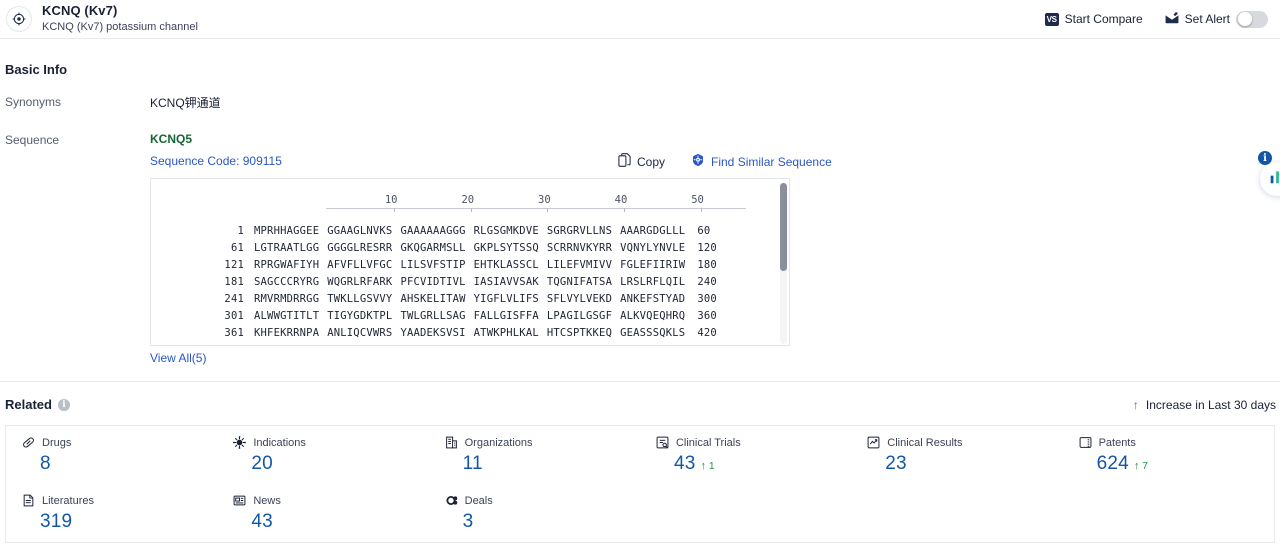 Image resolution: width=1280 pixels, height=554 pixels. Describe the element at coordinates (1172, 19) in the screenshot. I see `alert-envelope-icon` at that location.